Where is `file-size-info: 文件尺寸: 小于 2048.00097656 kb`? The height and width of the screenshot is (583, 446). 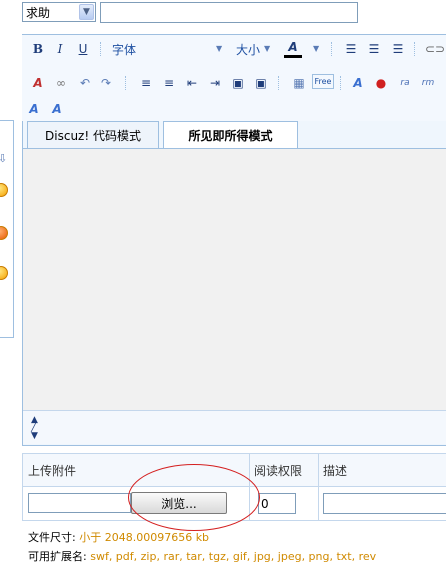 file-size-info: 文件尺寸: 小于 2048.00097656 kb is located at coordinates (118, 537).